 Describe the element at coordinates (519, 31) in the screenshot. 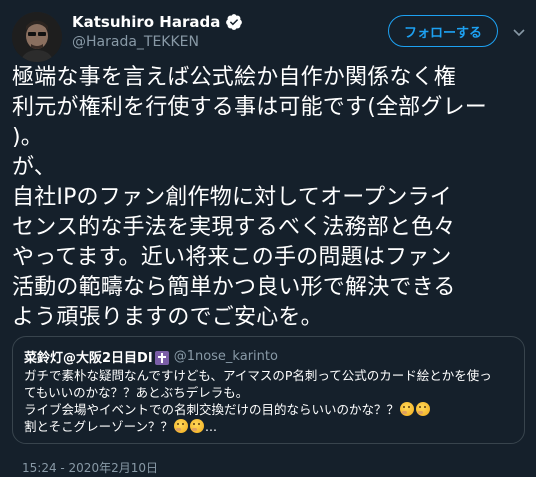

I see `chevron-down-icon` at that location.